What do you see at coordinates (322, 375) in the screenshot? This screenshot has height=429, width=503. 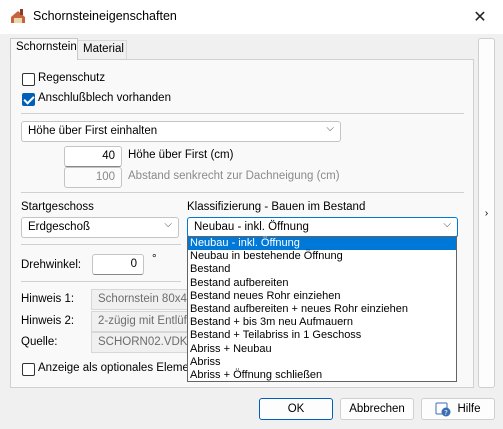 I see `dropdown-option: Abriss + Öffnung schließen` at bounding box center [322, 375].